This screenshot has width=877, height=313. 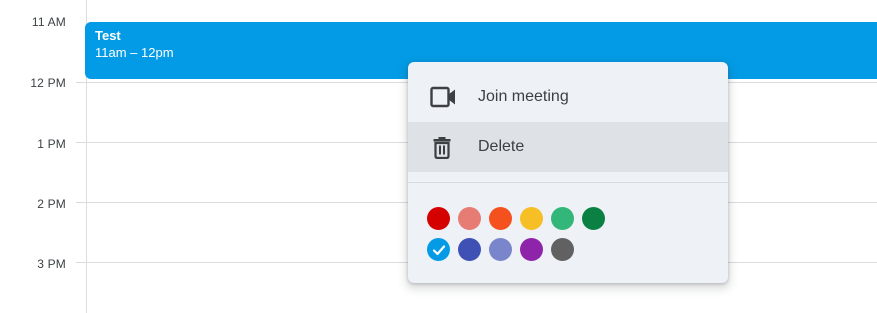 I want to click on menu-divider, so click(x=568, y=182).